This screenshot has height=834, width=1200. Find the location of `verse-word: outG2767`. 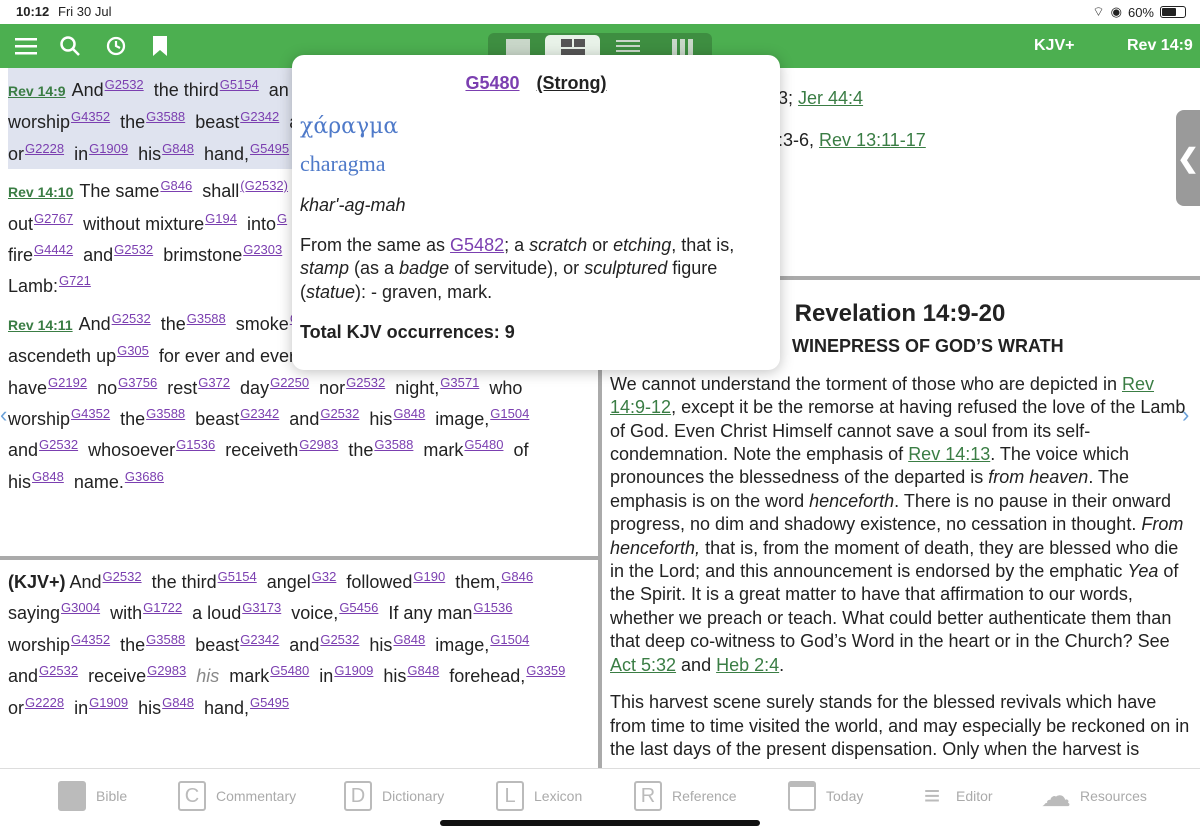

verse-word: outG2767 is located at coordinates (41, 222).